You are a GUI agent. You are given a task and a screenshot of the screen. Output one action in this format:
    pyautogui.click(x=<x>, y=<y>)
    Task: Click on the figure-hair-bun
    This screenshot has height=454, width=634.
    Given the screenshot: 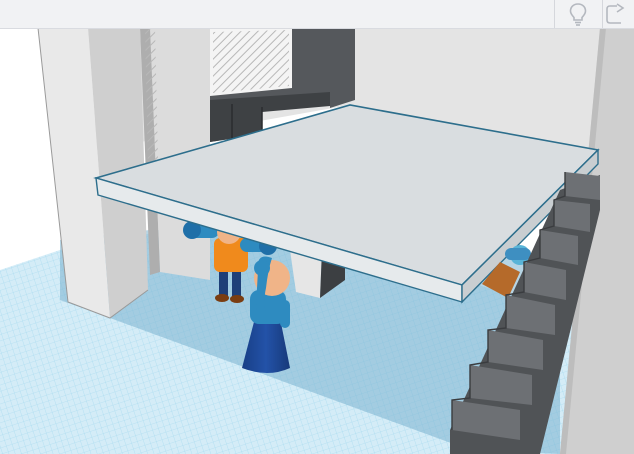 What is the action you would take?
    pyautogui.click(x=262, y=268)
    